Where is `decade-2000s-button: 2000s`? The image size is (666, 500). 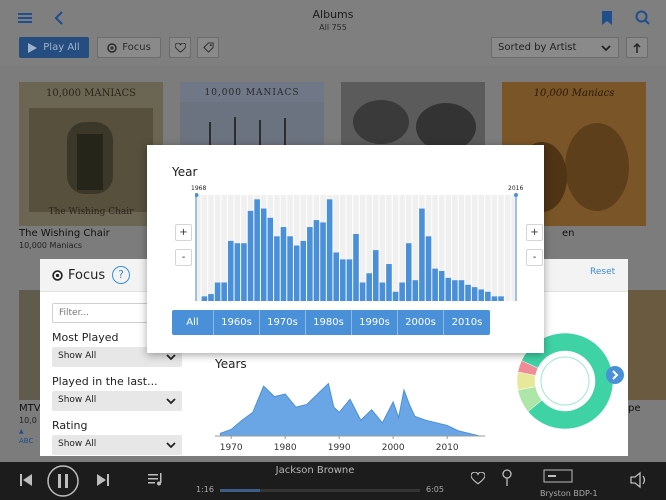 decade-2000s-button: 2000s is located at coordinates (421, 322).